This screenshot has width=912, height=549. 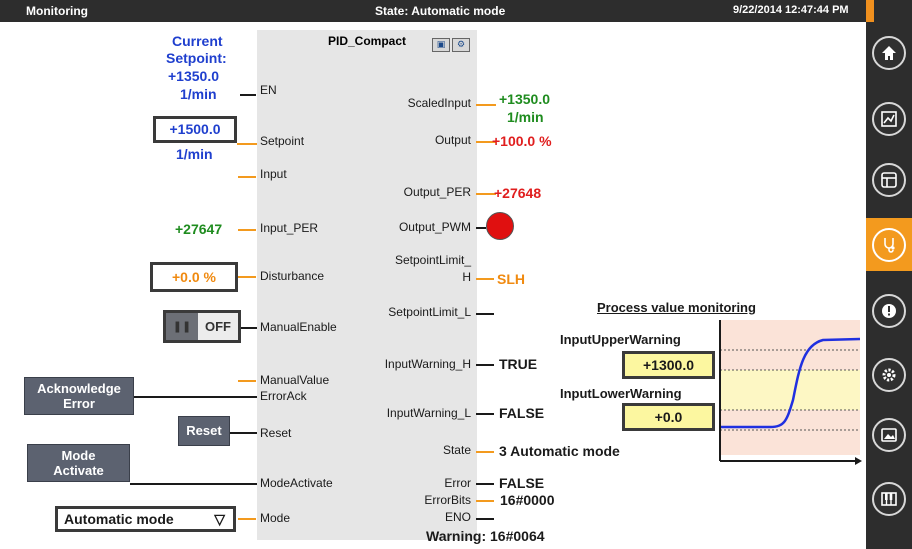 I want to click on gear-icon, so click(x=889, y=374).